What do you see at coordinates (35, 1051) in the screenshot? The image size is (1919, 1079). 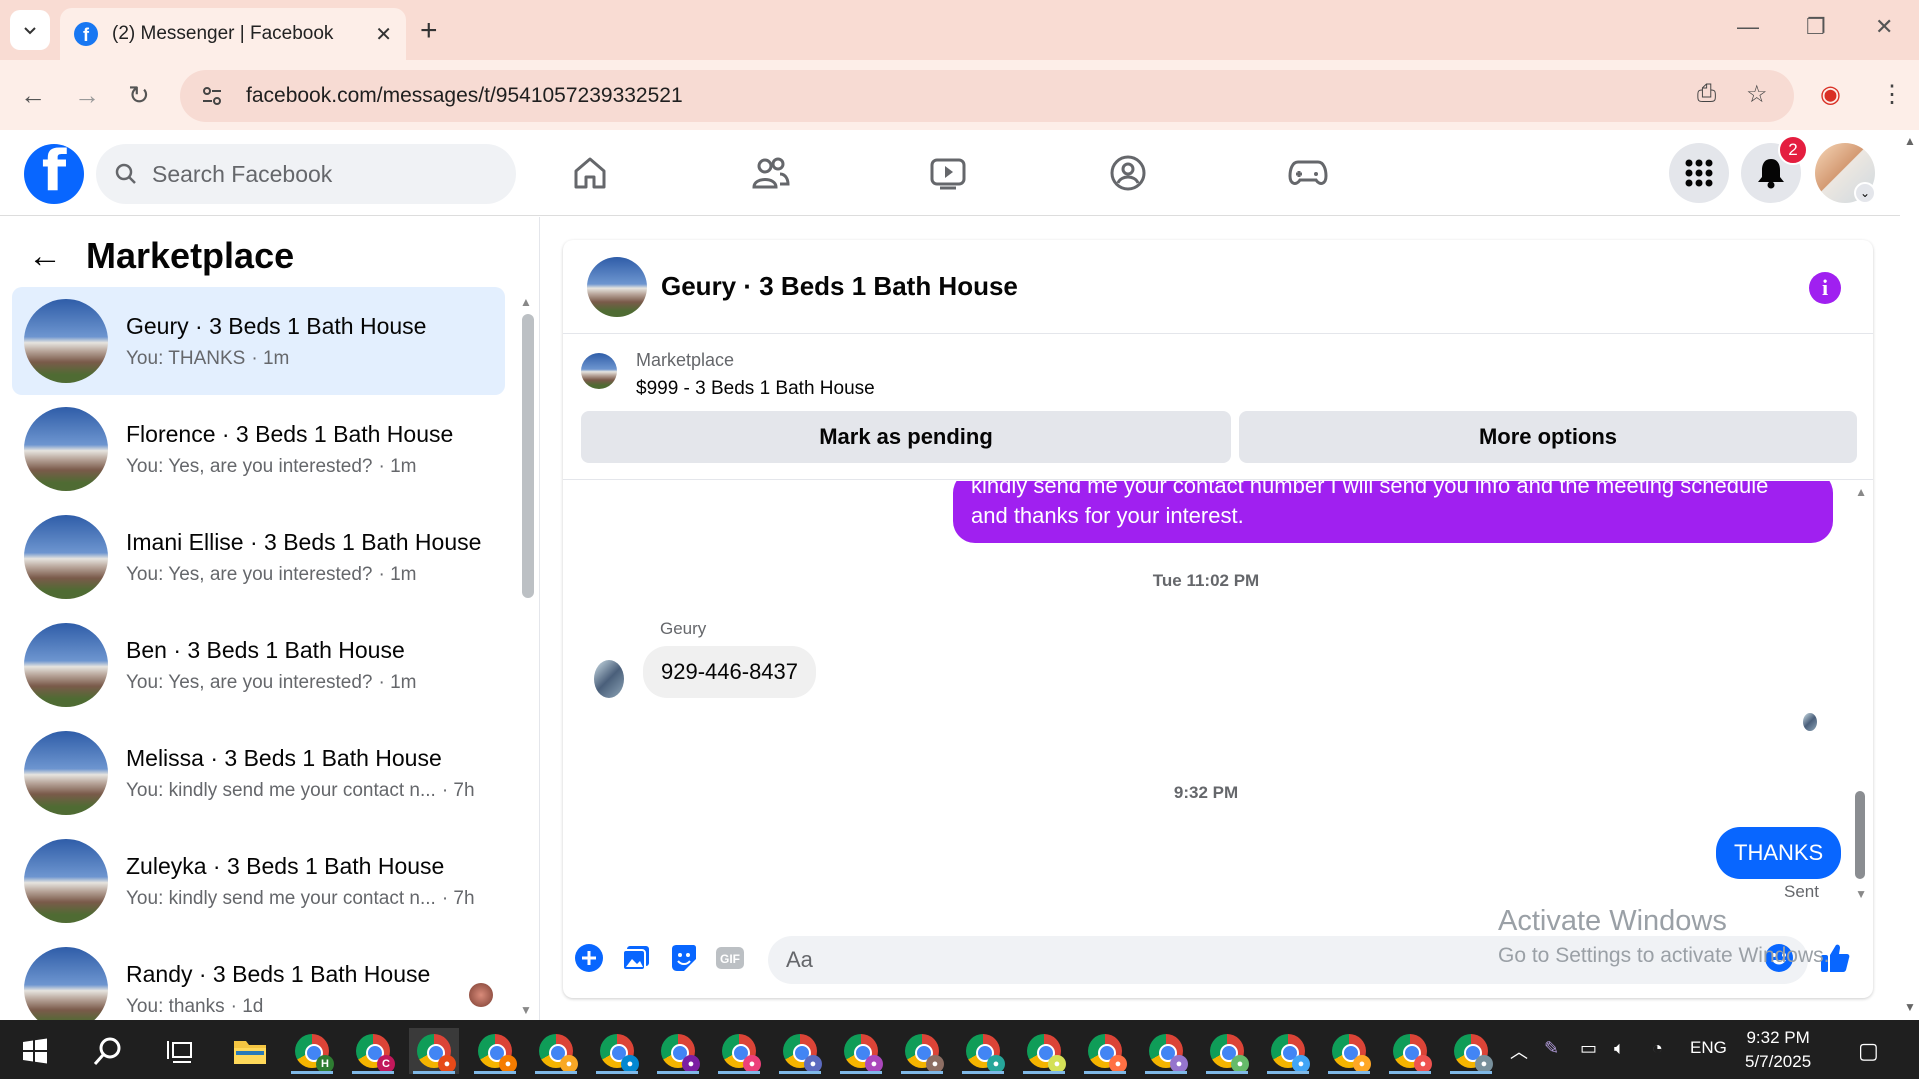 I see `start-button` at bounding box center [35, 1051].